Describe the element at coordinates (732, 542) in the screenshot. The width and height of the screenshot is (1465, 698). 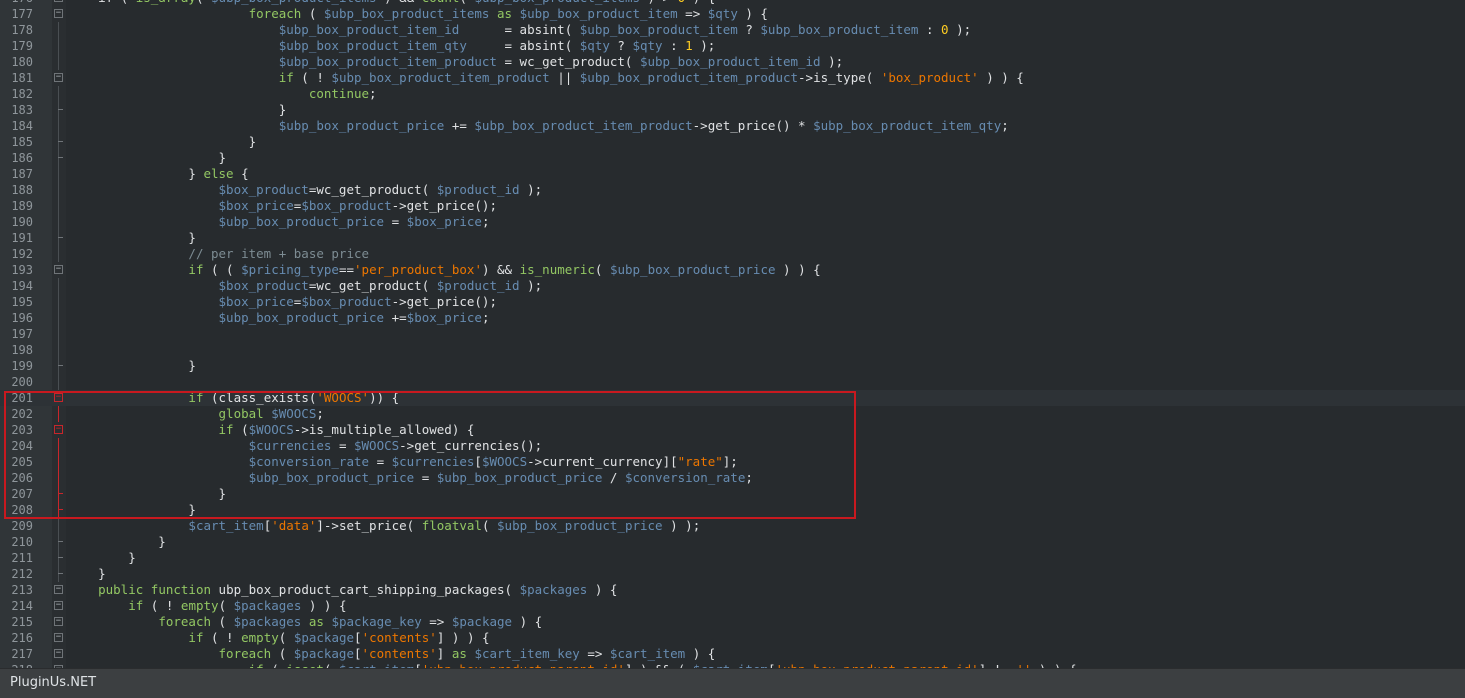
I see `code-line: 210 }` at that location.